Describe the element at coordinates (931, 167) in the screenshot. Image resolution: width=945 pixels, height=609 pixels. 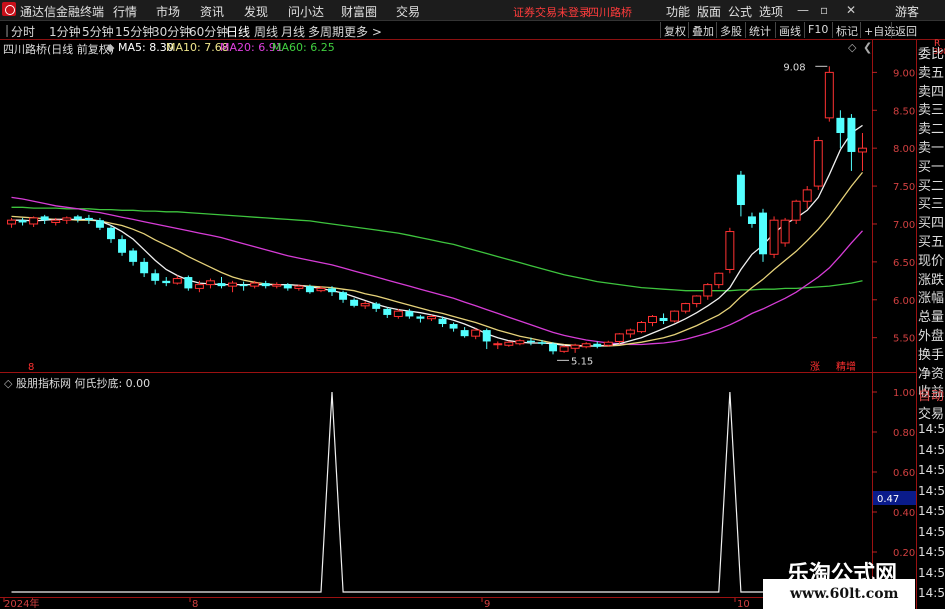
I see `sidebar-item-6: 买一` at that location.